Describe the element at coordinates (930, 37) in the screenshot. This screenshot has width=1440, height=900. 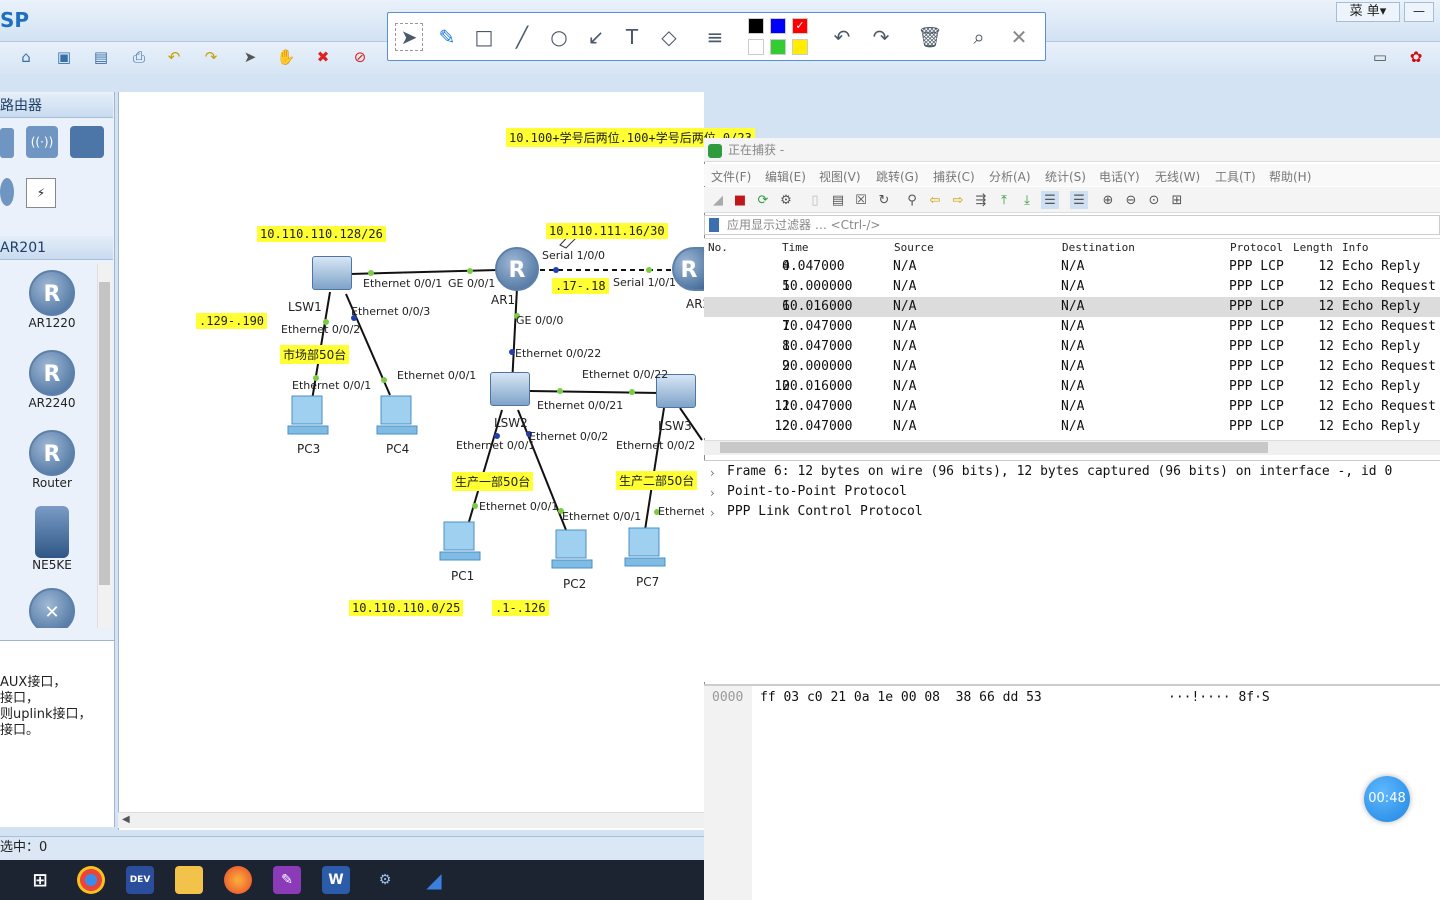
I see `trash-icon: 🗑` at that location.